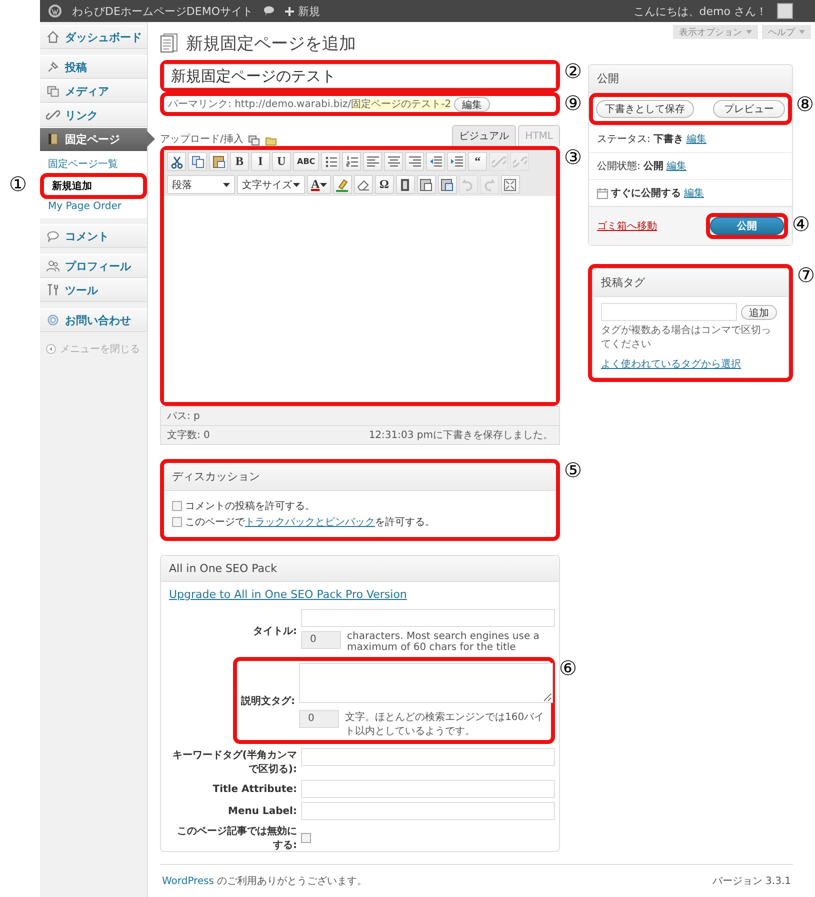 The width and height of the screenshot is (815, 897). What do you see at coordinates (93, 320) in the screenshot?
I see `sidebar-item: お問い合わせ` at bounding box center [93, 320].